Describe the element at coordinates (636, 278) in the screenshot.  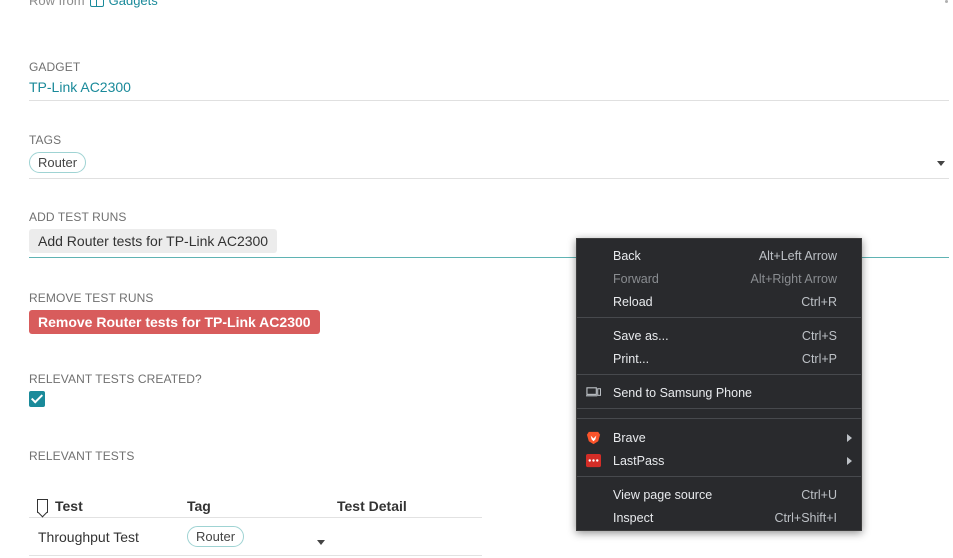
I see `menu-item-label: Forward` at that location.